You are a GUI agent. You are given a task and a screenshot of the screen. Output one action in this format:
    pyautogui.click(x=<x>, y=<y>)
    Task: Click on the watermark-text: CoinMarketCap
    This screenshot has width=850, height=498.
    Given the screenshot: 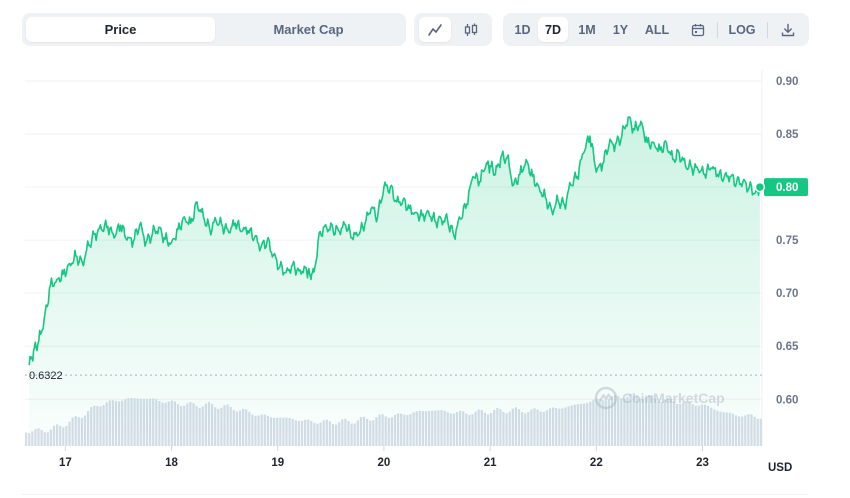 What is the action you would take?
    pyautogui.click(x=673, y=398)
    